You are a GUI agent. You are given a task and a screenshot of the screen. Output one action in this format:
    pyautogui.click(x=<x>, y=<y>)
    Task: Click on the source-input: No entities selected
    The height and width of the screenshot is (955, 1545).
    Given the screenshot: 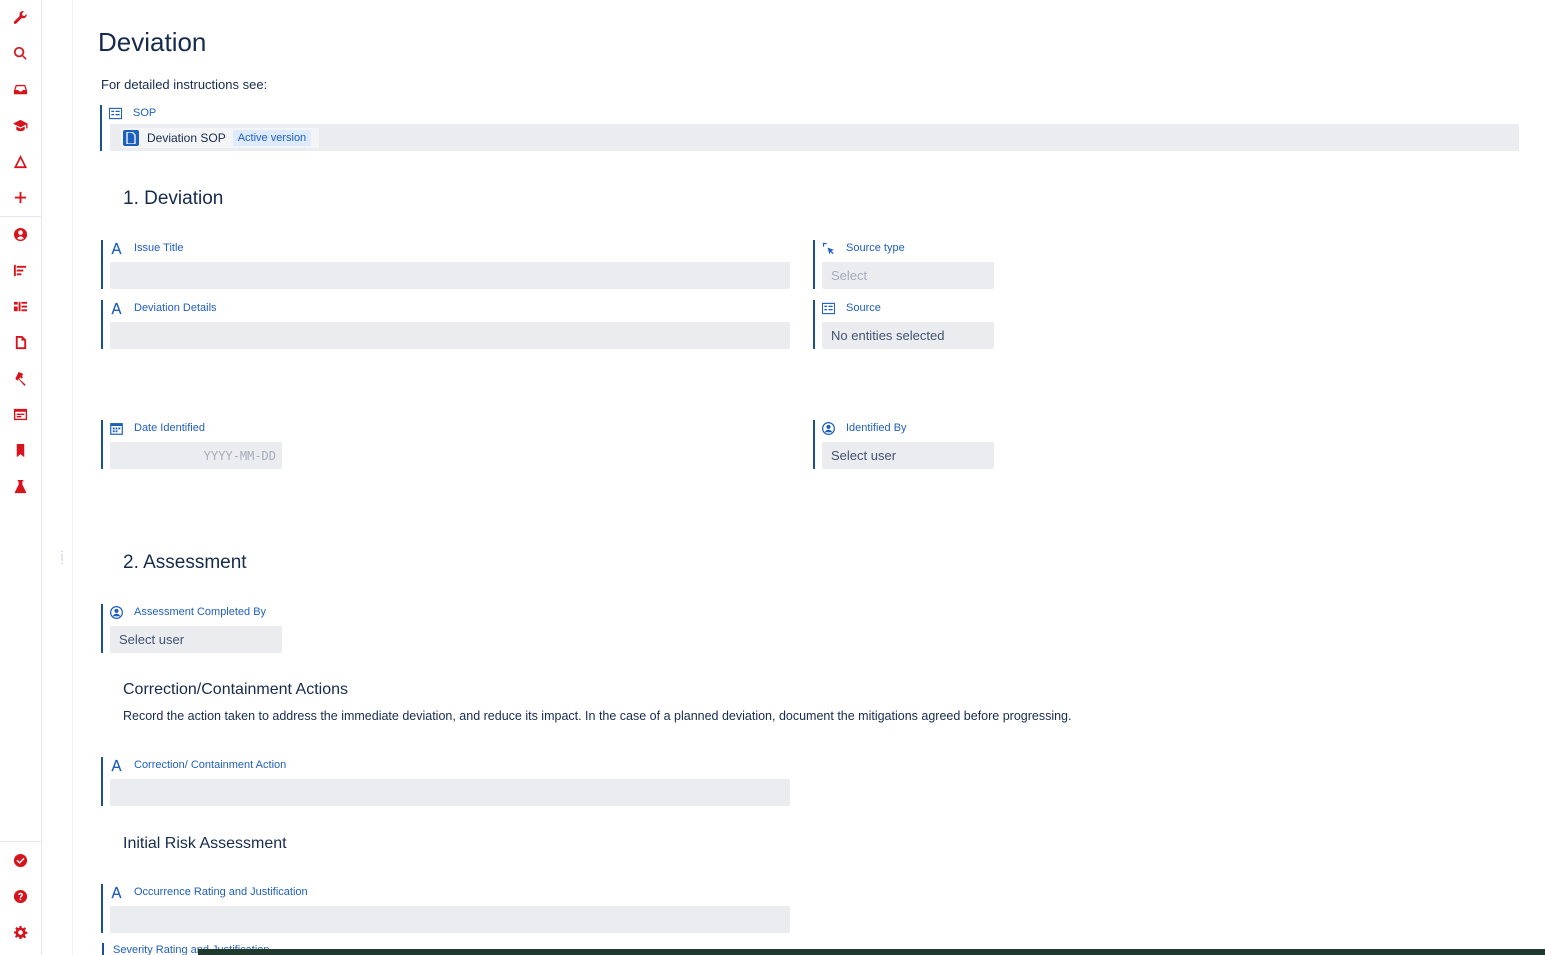 What is the action you would take?
    pyautogui.click(x=908, y=335)
    